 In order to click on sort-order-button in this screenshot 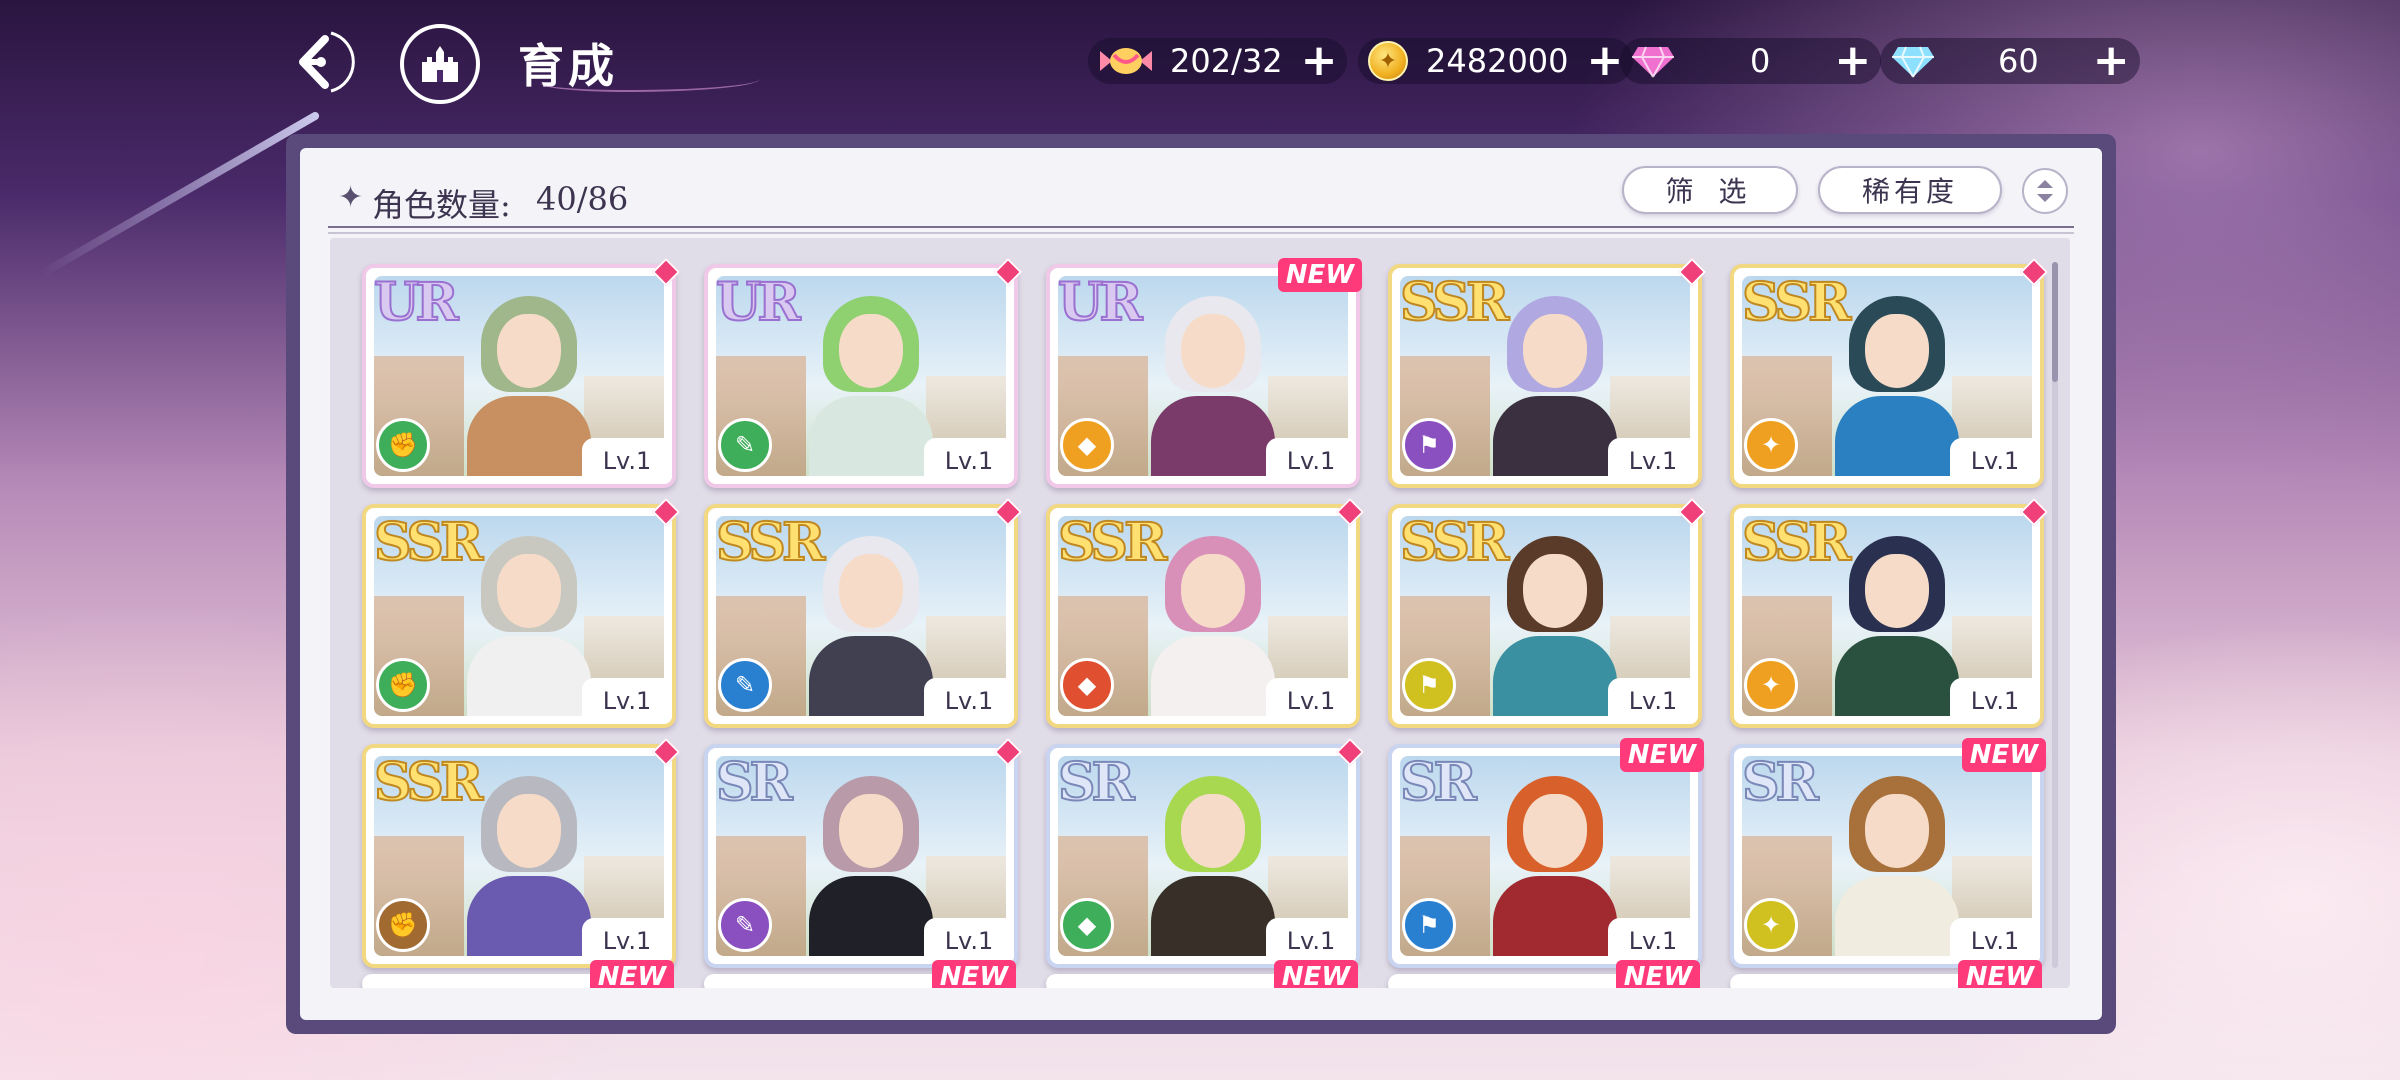, I will do `click(2045, 191)`.